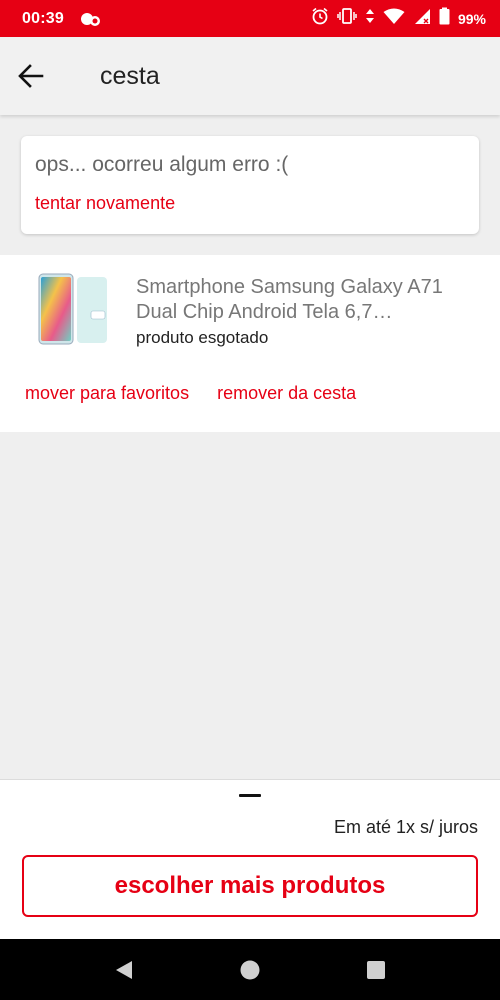 The width and height of the screenshot is (500, 1000). Describe the element at coordinates (347, 18) in the screenshot. I see `vibrate-icon` at that location.